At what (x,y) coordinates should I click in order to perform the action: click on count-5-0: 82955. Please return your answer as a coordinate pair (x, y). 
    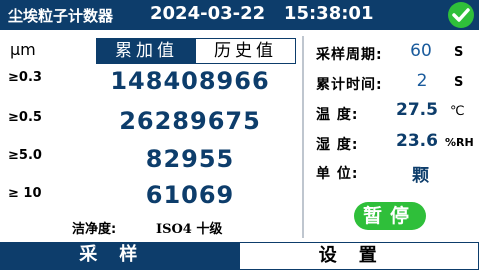
    Looking at the image, I should click on (190, 159).